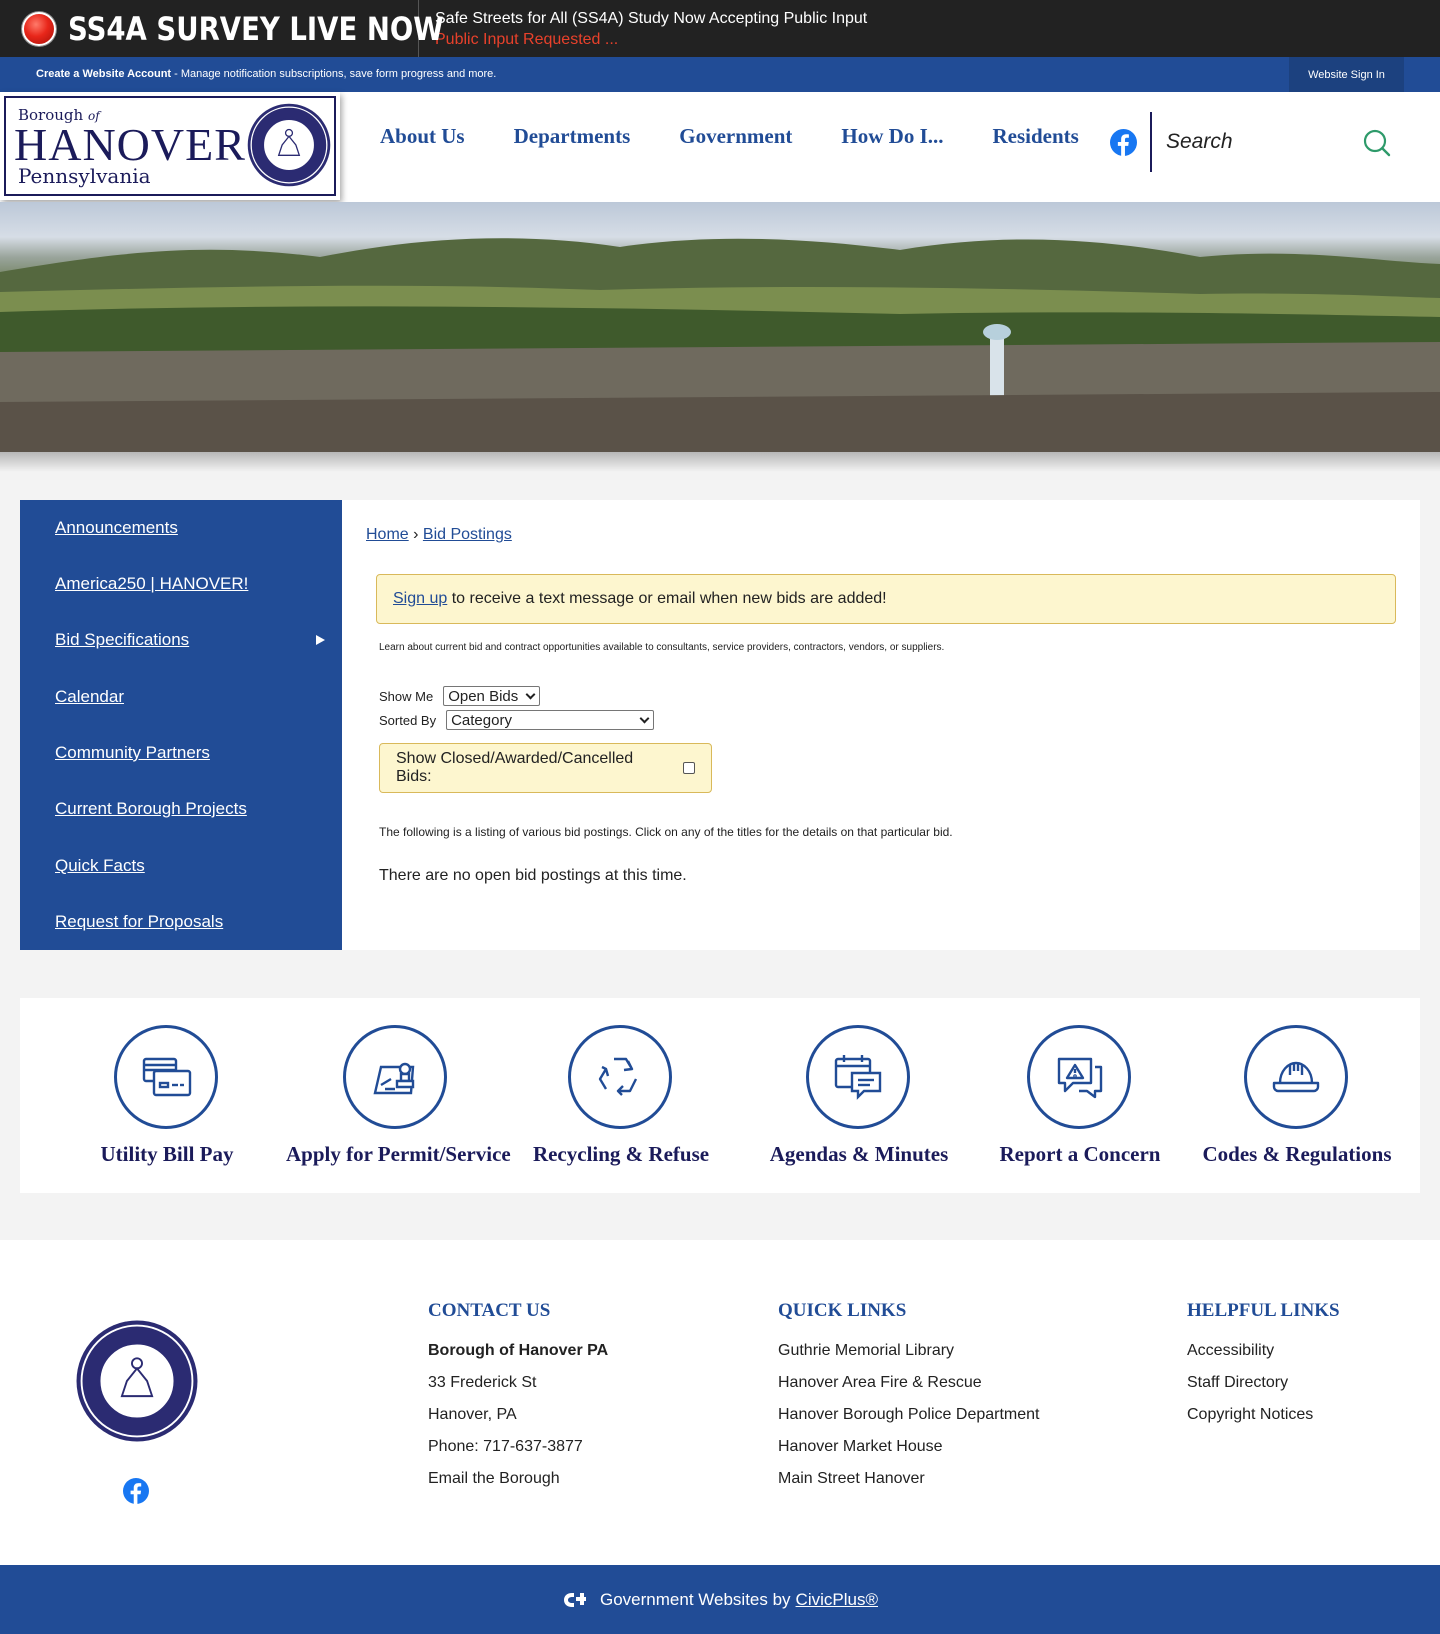 The image size is (1440, 1634). Describe the element at coordinates (858, 1077) in the screenshot. I see `calendar-chat-icon` at that location.